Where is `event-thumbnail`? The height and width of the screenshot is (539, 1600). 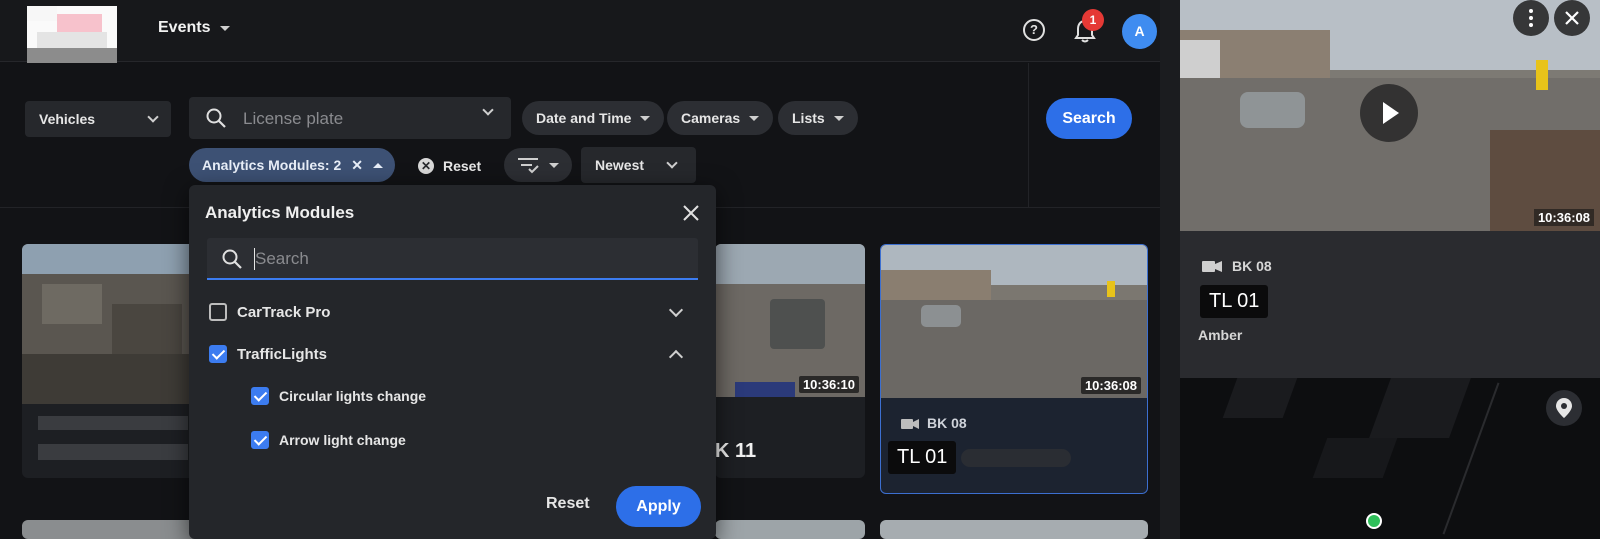
event-thumbnail is located at coordinates (112, 324).